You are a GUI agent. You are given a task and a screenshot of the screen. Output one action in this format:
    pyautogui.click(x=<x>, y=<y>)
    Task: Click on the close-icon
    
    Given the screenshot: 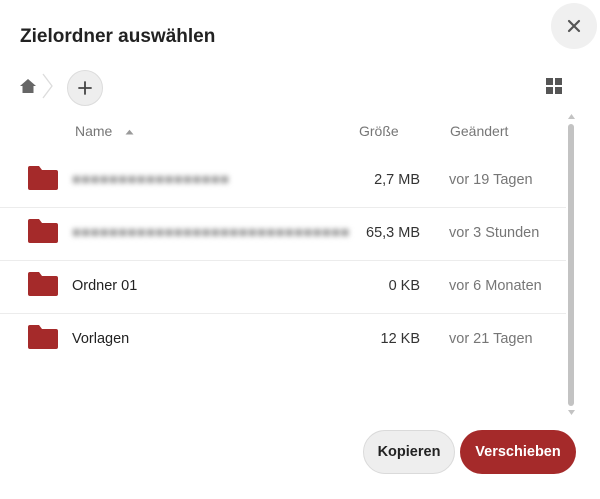 What is the action you would take?
    pyautogui.click(x=574, y=26)
    